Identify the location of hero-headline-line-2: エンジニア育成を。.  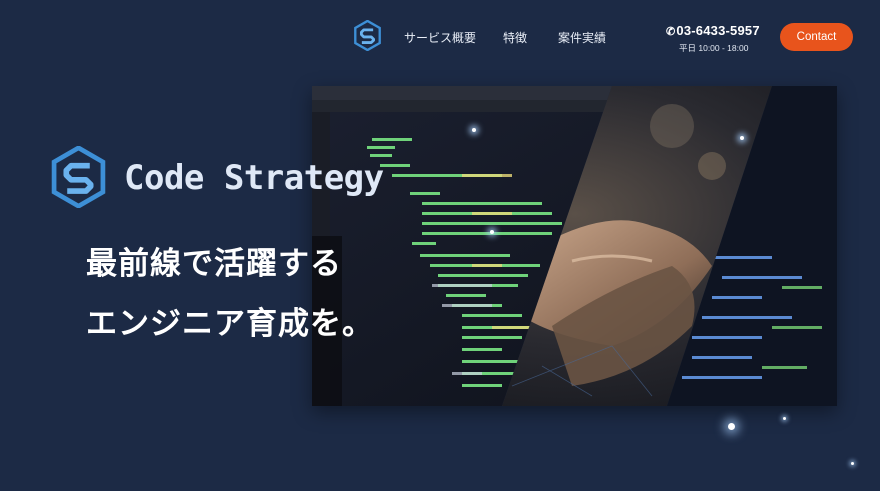
(230, 324).